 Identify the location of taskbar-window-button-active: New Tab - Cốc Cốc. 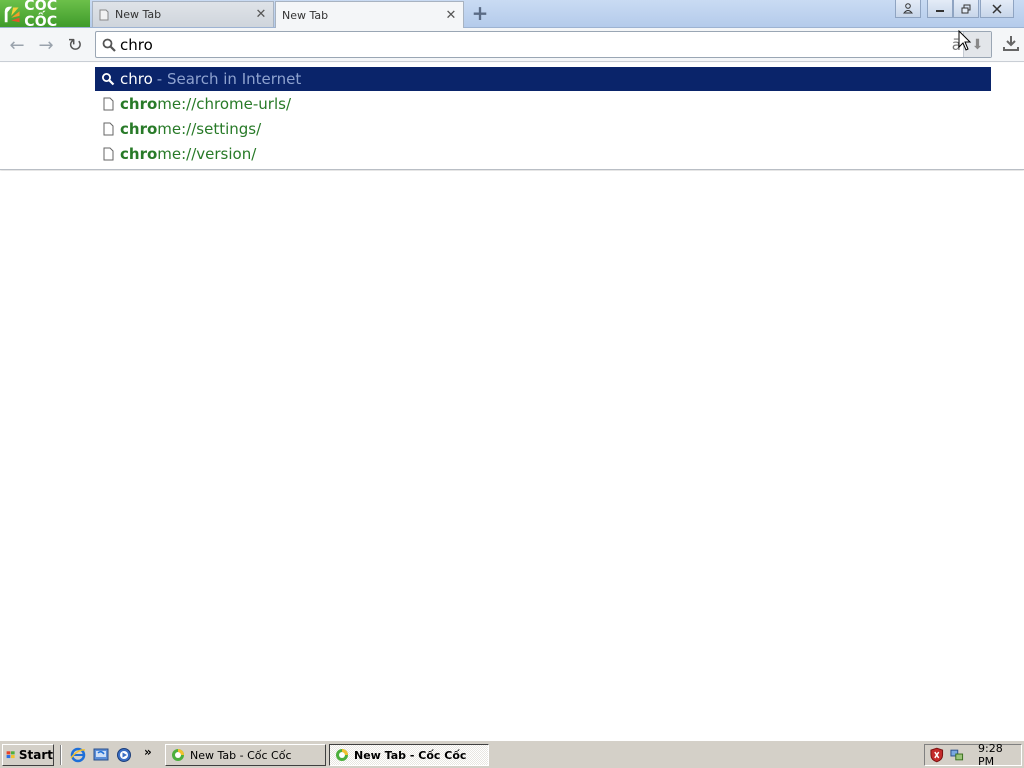
(409, 755).